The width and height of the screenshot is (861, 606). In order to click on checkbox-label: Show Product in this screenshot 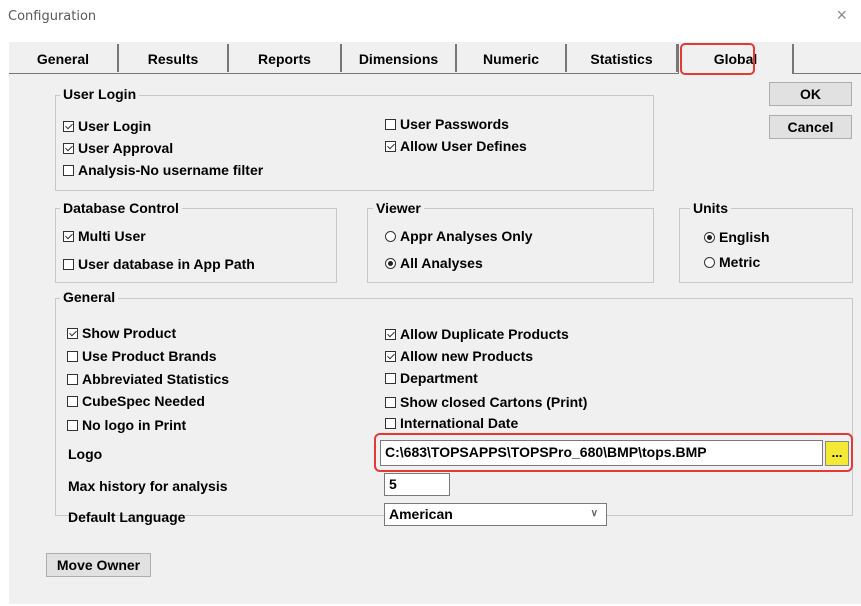, I will do `click(129, 333)`.